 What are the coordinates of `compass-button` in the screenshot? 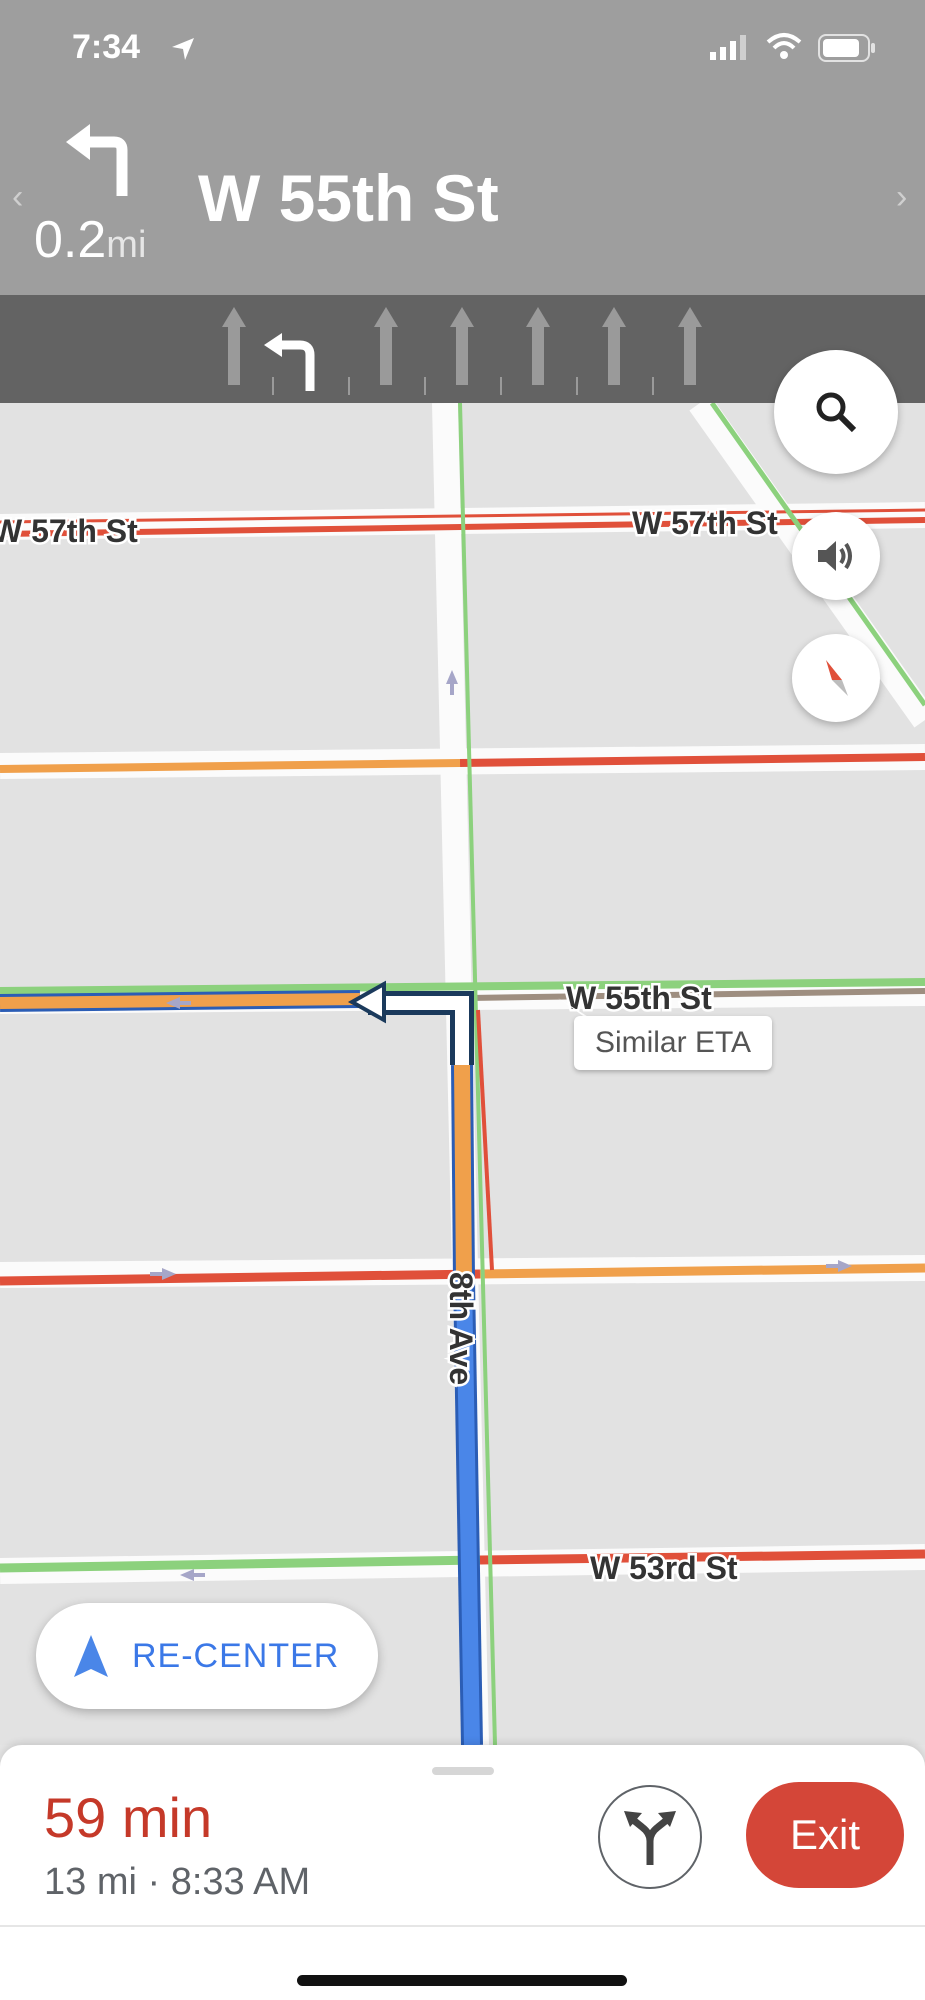 It's located at (836, 678).